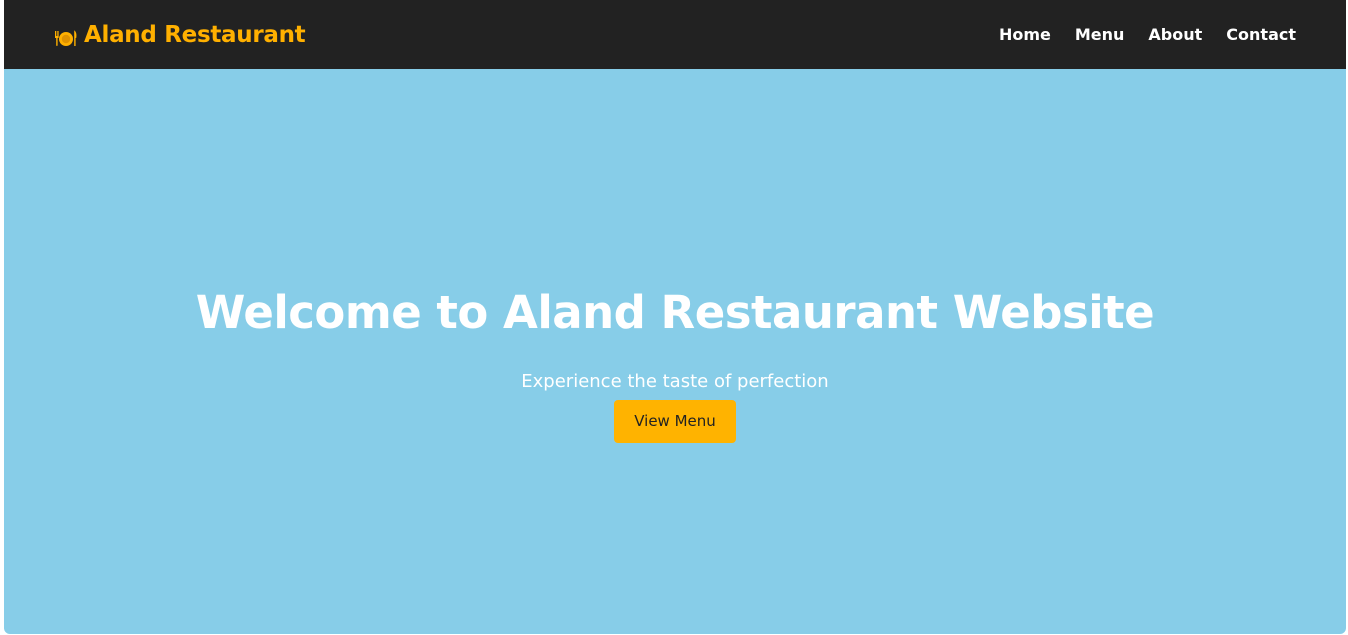  Describe the element at coordinates (1100, 34) in the screenshot. I see `nav-link-menu: Menu` at that location.